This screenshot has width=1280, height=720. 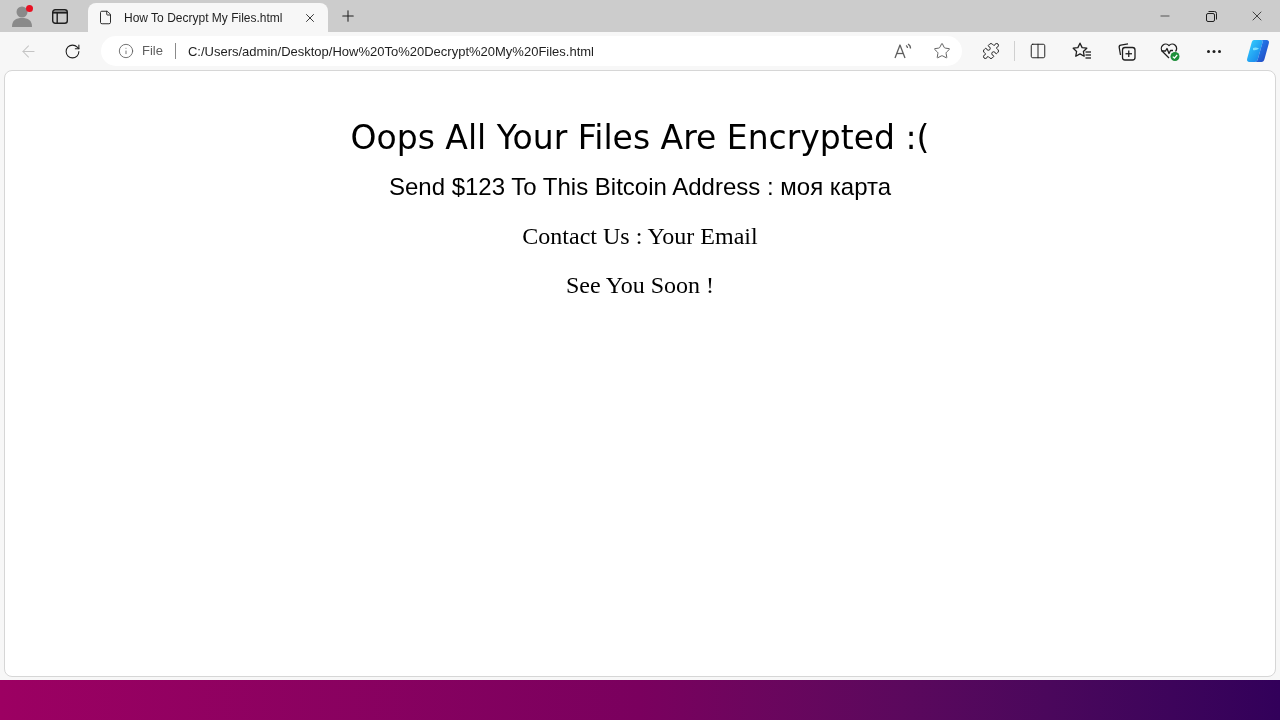 What do you see at coordinates (60, 16) in the screenshot?
I see `vertical-tabs-icon` at bounding box center [60, 16].